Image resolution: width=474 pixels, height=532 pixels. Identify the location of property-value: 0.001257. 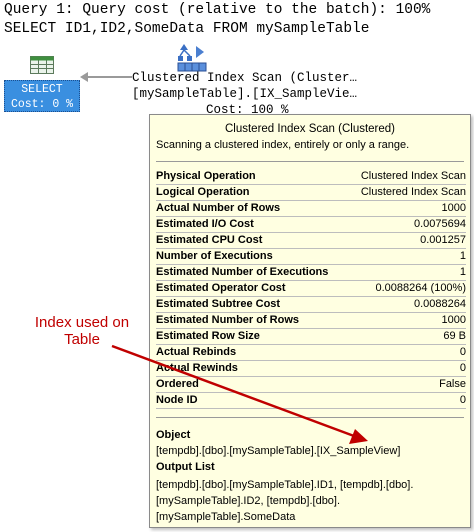
(443, 240).